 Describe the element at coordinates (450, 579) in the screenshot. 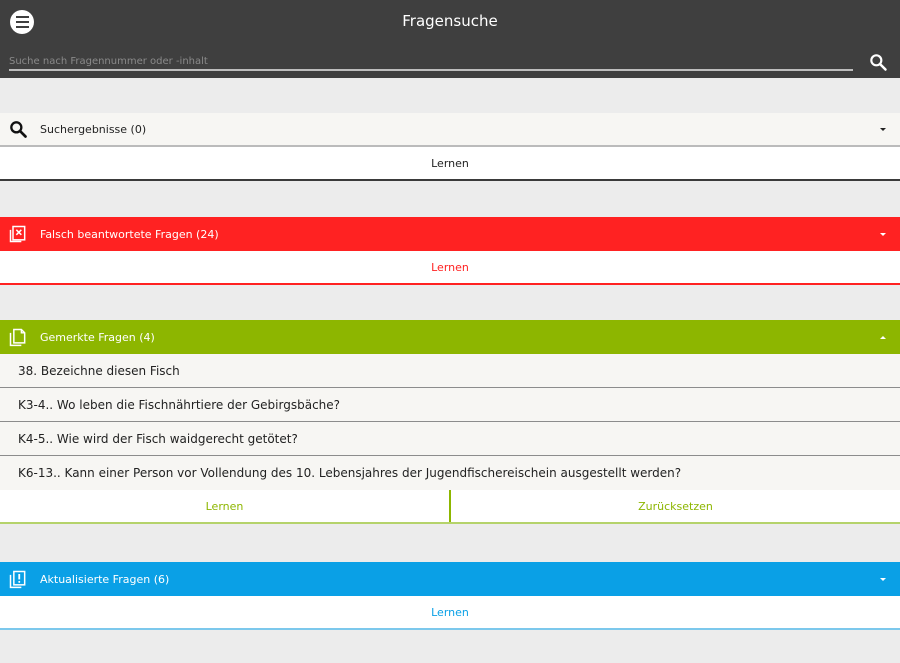

I see `updated-questions-header: Aktualisierte Fragen (6)` at that location.